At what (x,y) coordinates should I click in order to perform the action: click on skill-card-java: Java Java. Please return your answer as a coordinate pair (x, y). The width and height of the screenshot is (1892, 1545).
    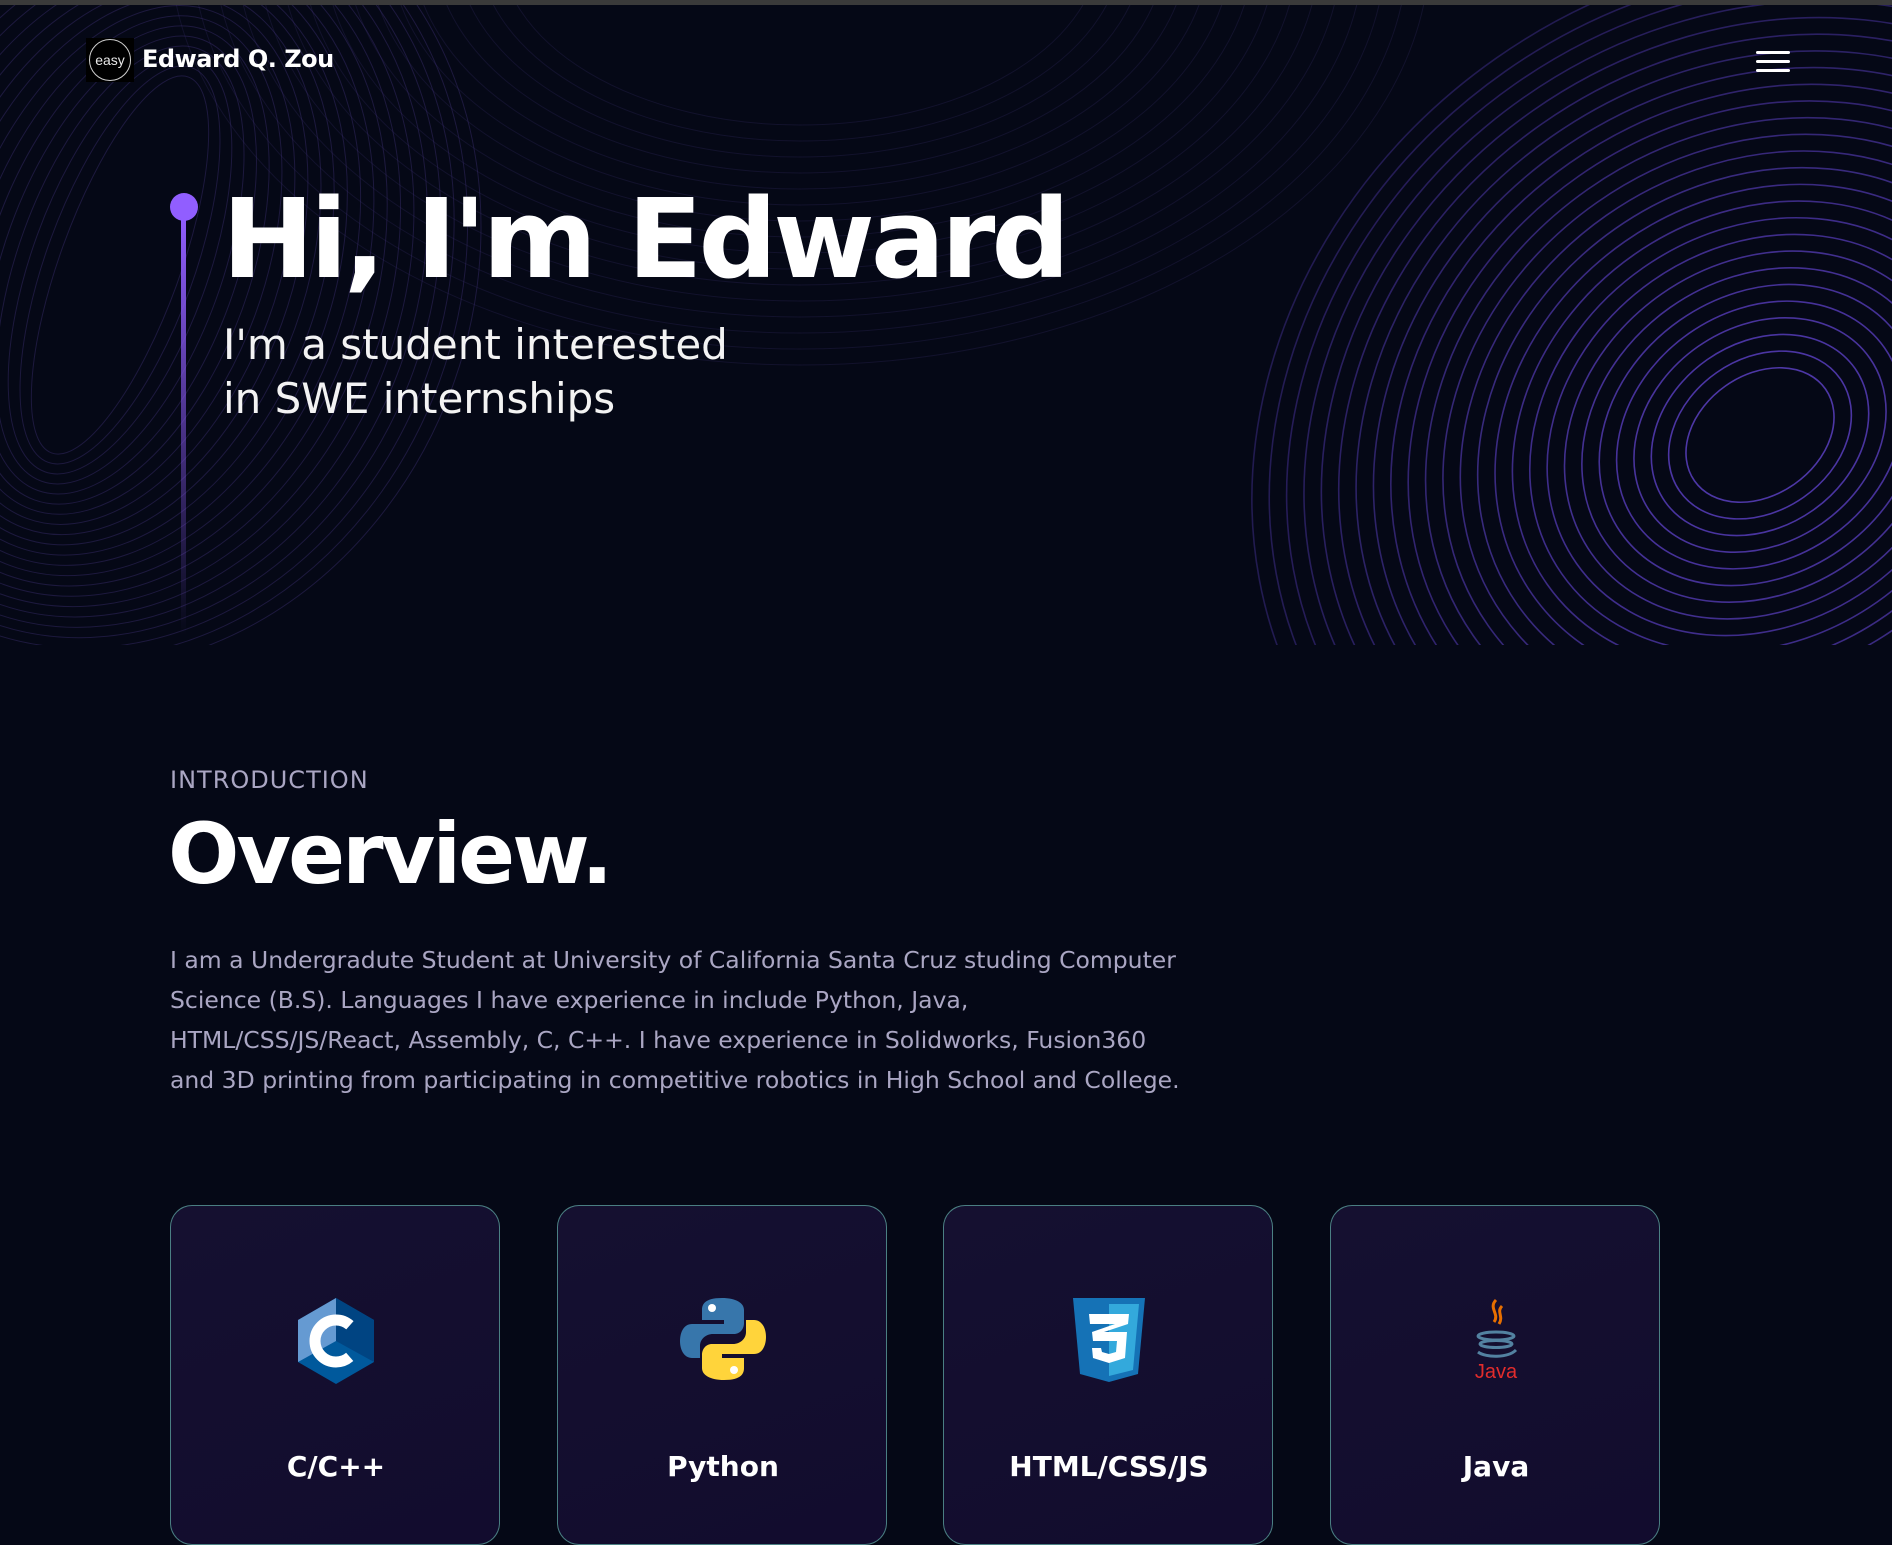
    Looking at the image, I should click on (1495, 1375).